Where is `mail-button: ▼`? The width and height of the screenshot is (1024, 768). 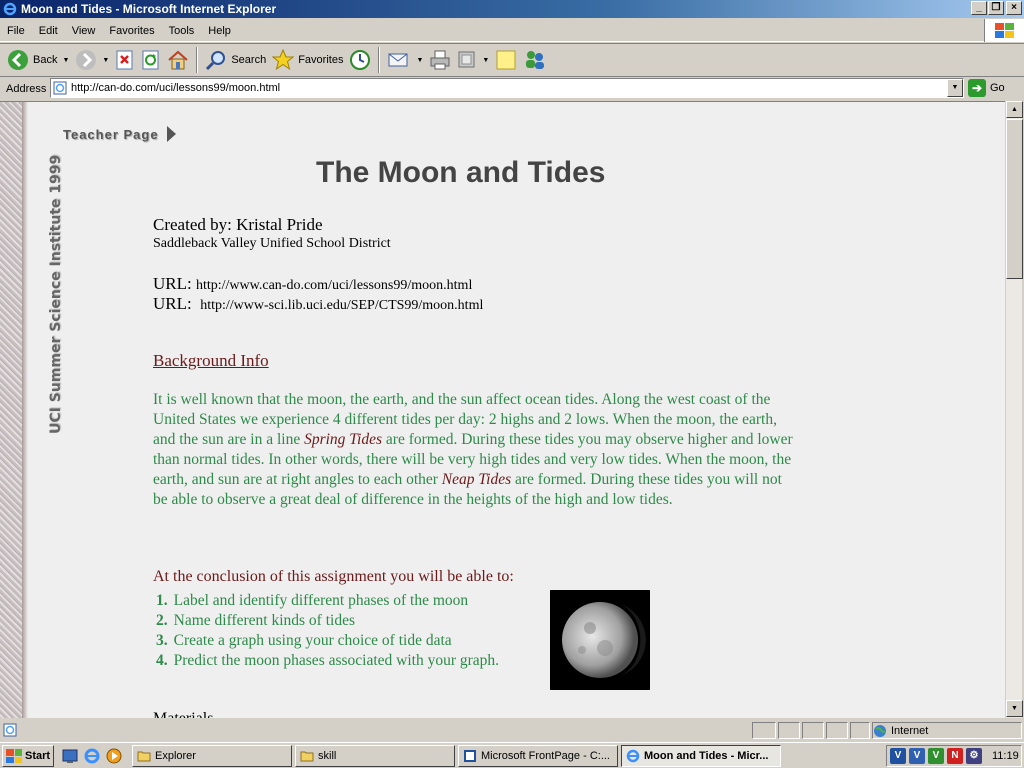 mail-button: ▼ is located at coordinates (405, 60).